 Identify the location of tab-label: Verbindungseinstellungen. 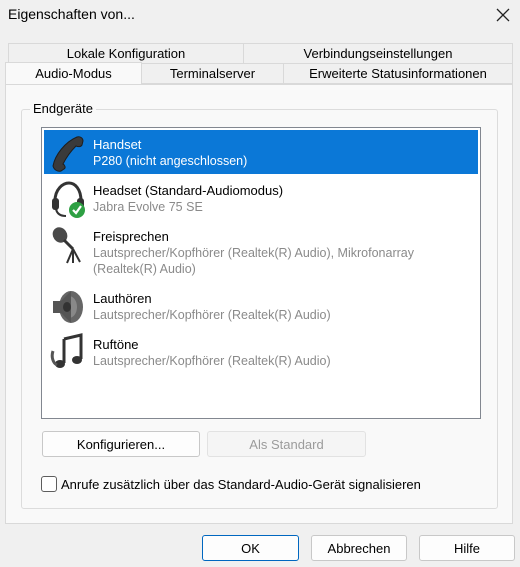
(378, 53).